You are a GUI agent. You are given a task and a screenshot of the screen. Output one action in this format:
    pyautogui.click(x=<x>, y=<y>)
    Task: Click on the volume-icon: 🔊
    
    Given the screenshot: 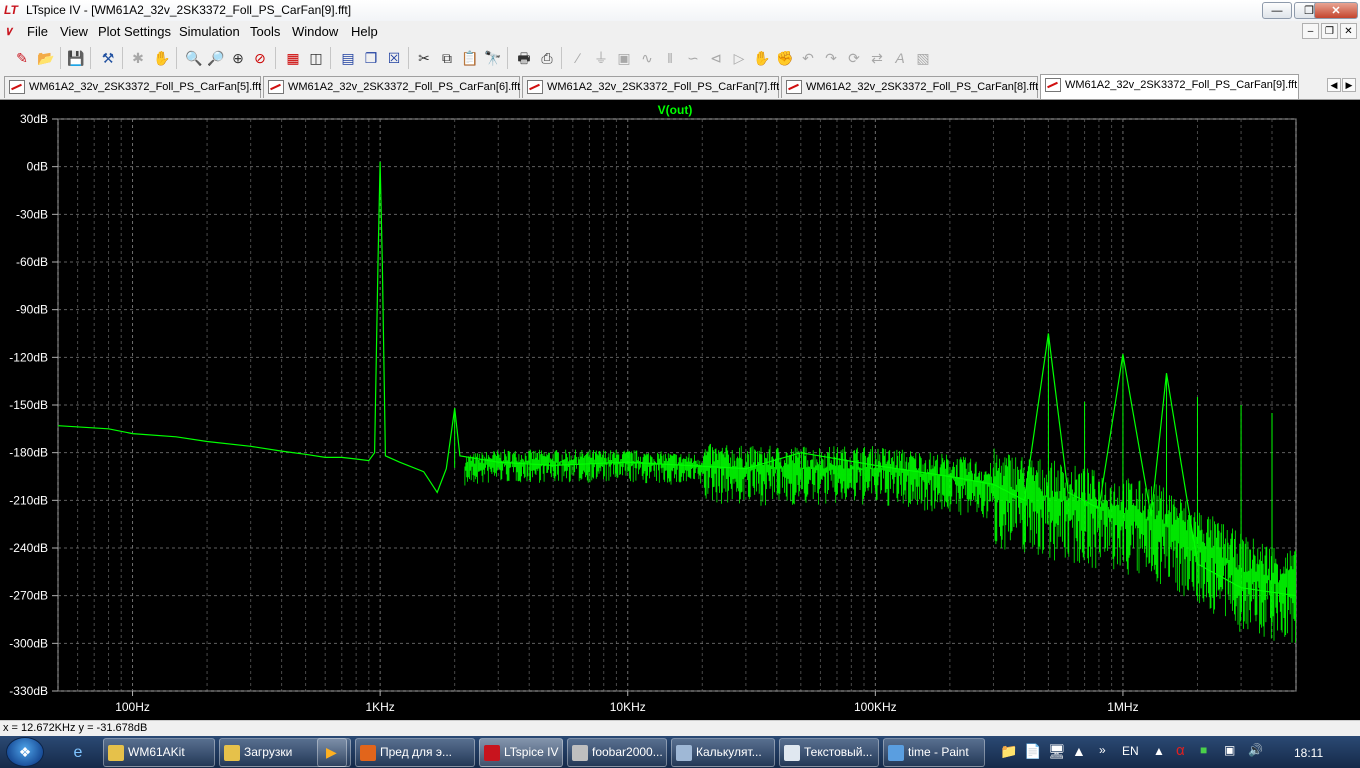 What is the action you would take?
    pyautogui.click(x=1255, y=750)
    